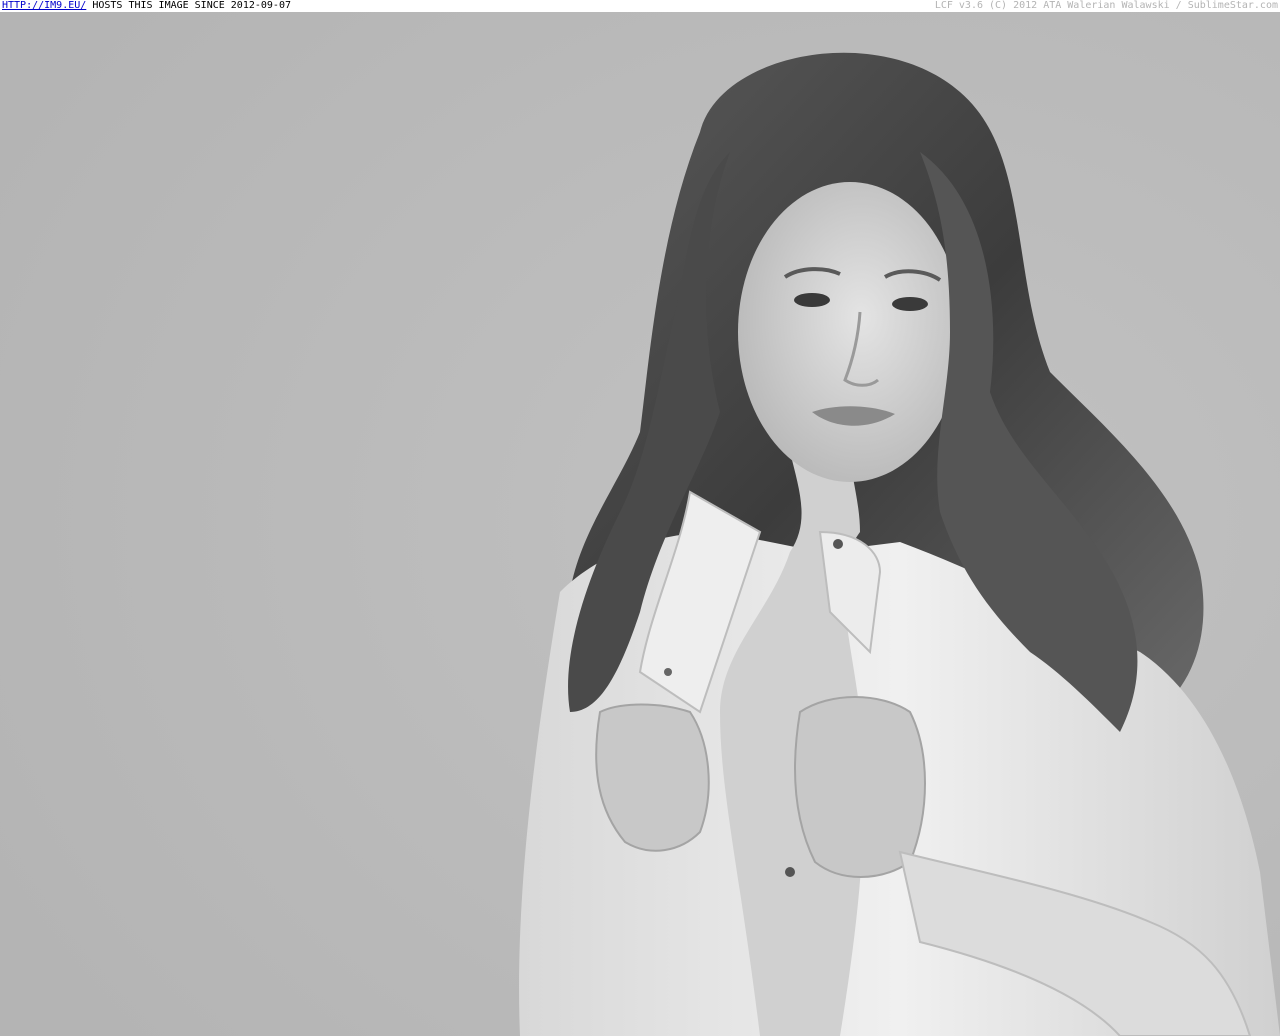  What do you see at coordinates (850, 332) in the screenshot?
I see `face` at bounding box center [850, 332].